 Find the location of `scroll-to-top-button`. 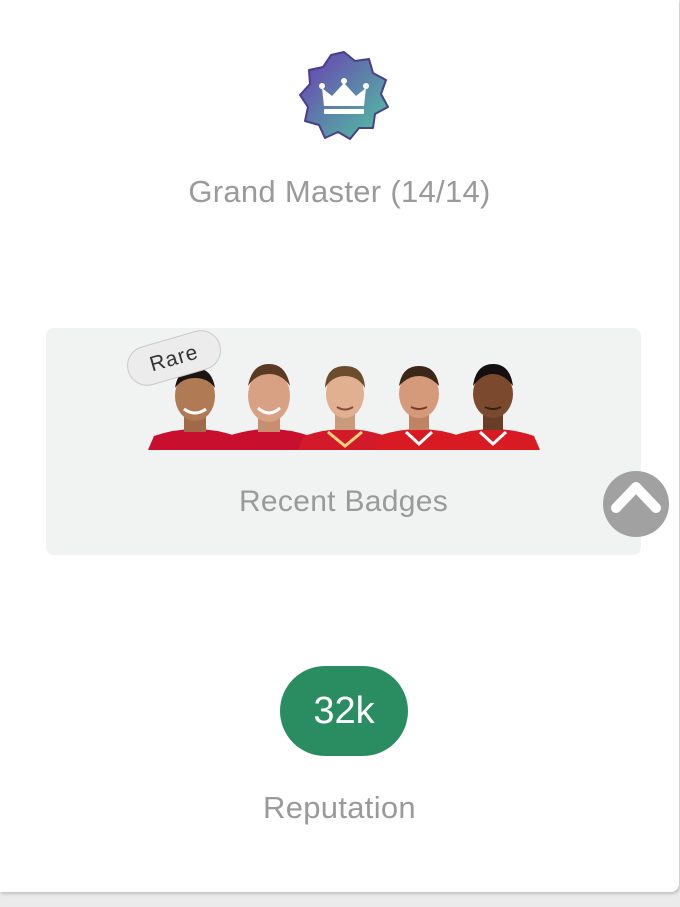

scroll-to-top-button is located at coordinates (636, 504).